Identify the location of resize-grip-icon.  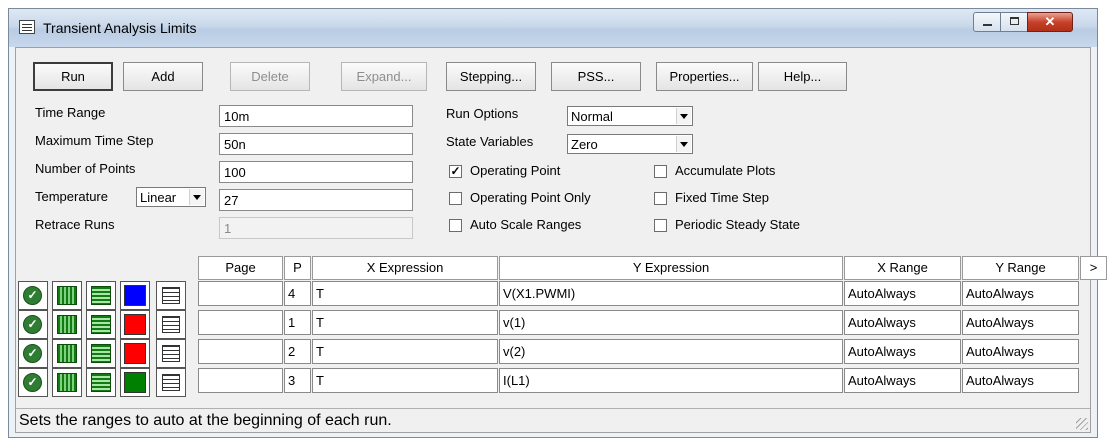
(1082, 424).